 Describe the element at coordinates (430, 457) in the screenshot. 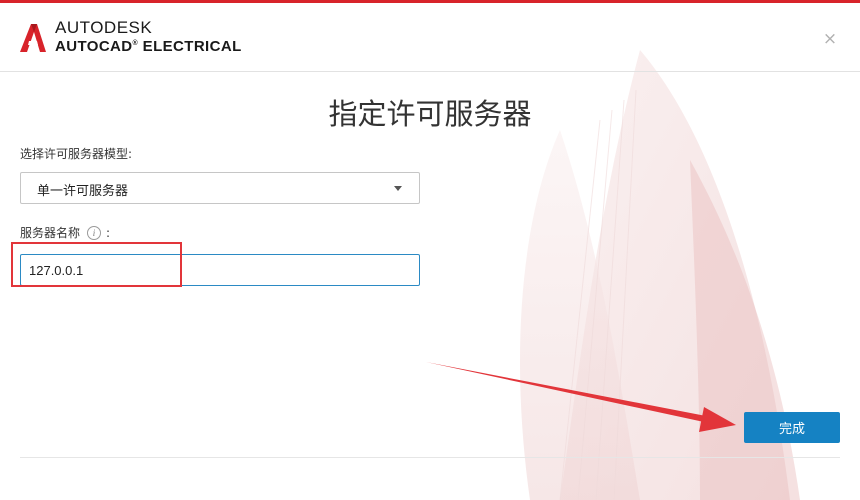

I see `footer-divider` at that location.